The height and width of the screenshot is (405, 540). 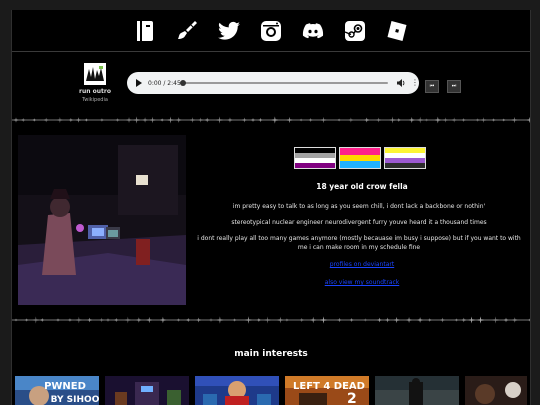 I want to click on about-title: 18 year old crow fella, so click(x=362, y=186).